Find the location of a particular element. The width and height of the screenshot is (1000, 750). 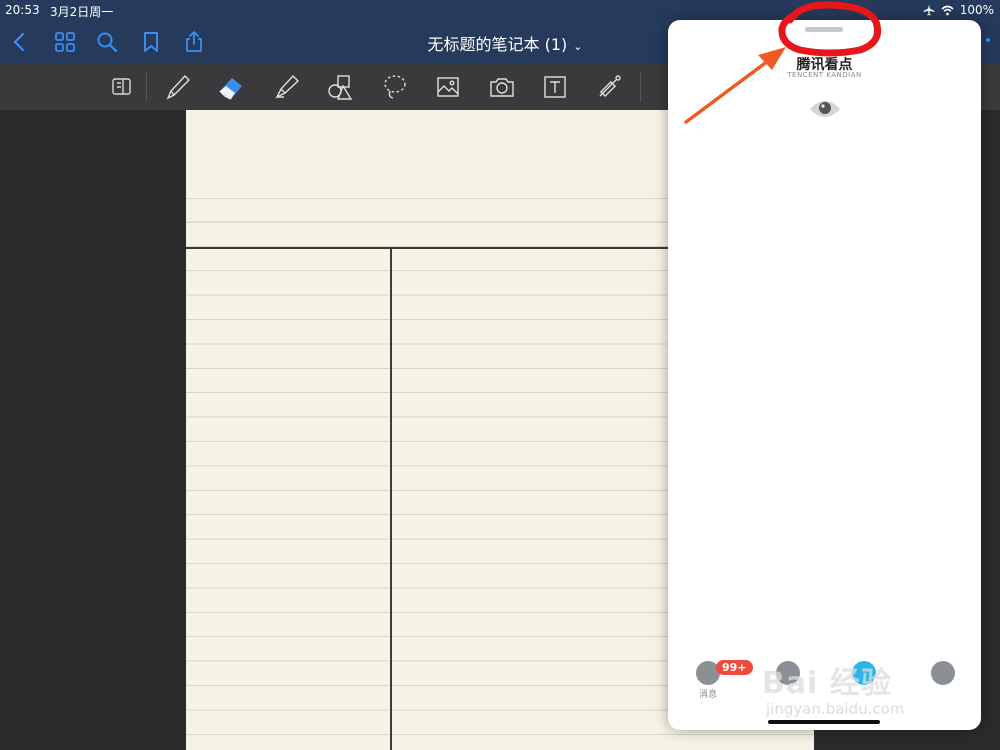

eraser-icon is located at coordinates (231, 87).